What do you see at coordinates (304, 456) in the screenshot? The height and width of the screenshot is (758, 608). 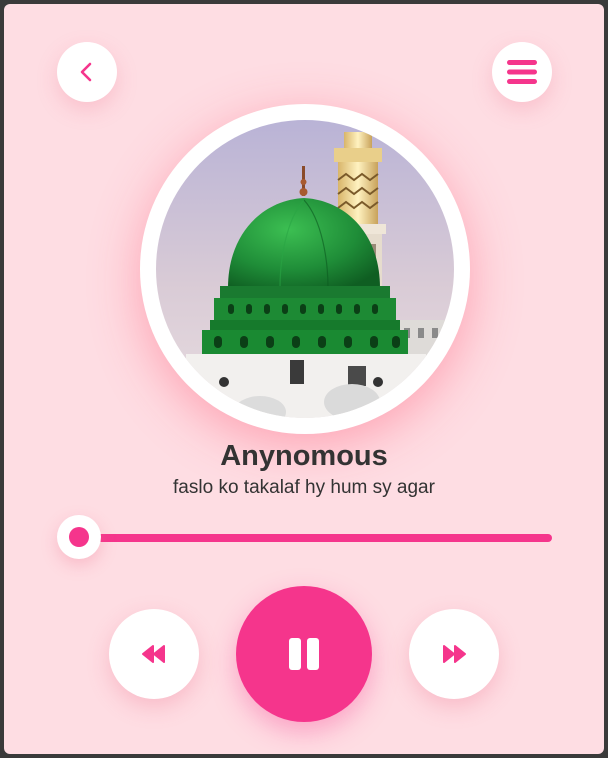 I see `artist-name: Anynomous` at bounding box center [304, 456].